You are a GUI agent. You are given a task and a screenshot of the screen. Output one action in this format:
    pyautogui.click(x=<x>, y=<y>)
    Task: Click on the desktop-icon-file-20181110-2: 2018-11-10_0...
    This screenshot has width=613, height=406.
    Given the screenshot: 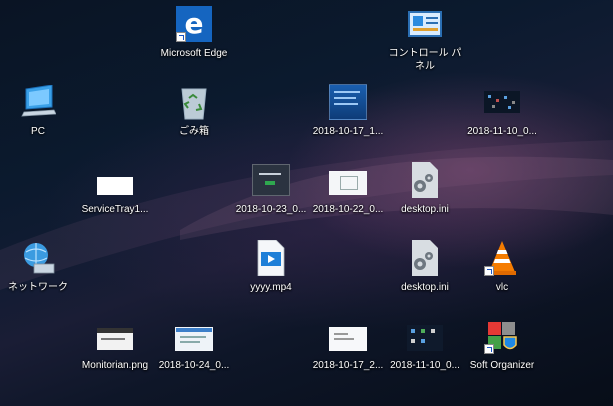 What is the action you would take?
    pyautogui.click(x=425, y=351)
    